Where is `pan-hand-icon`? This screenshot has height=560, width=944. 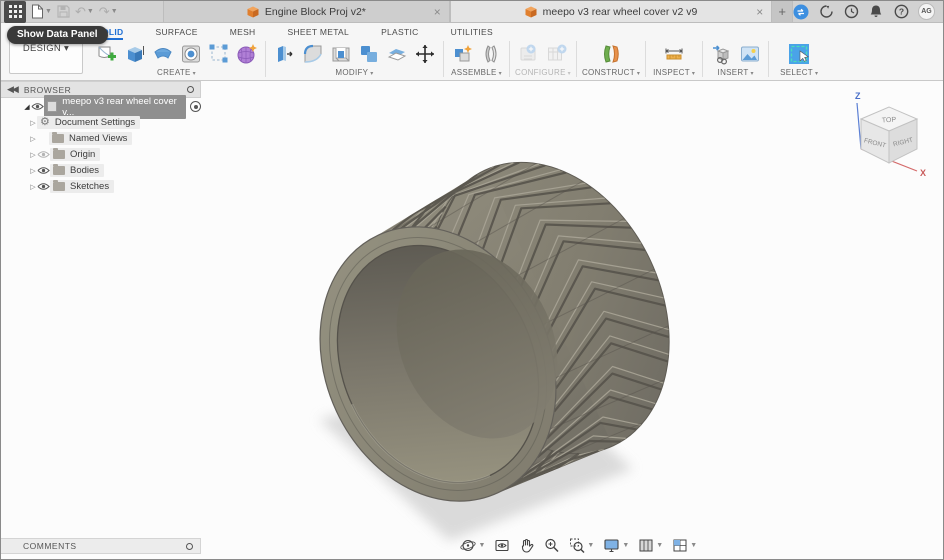 pan-hand-icon is located at coordinates (527, 545).